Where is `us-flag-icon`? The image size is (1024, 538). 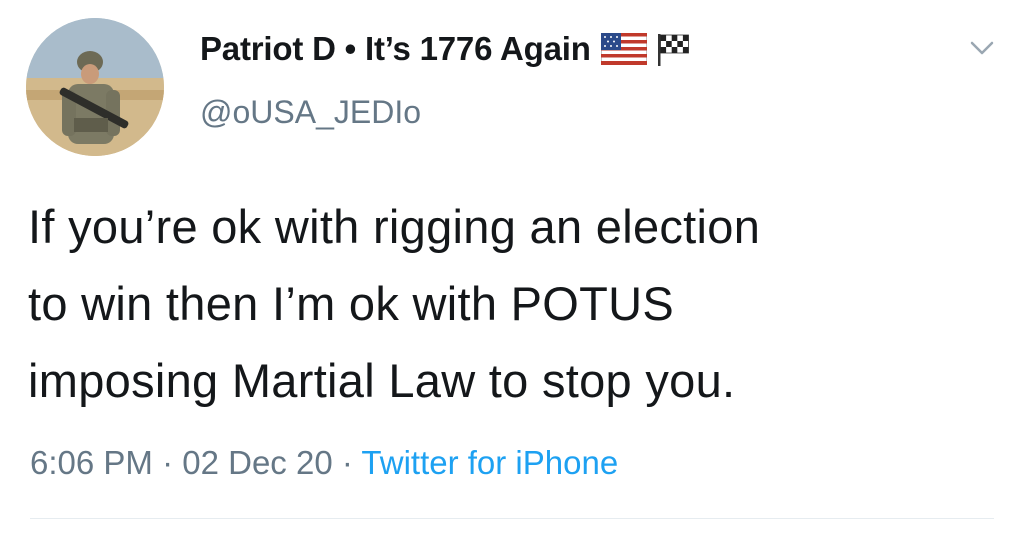 us-flag-icon is located at coordinates (623, 49).